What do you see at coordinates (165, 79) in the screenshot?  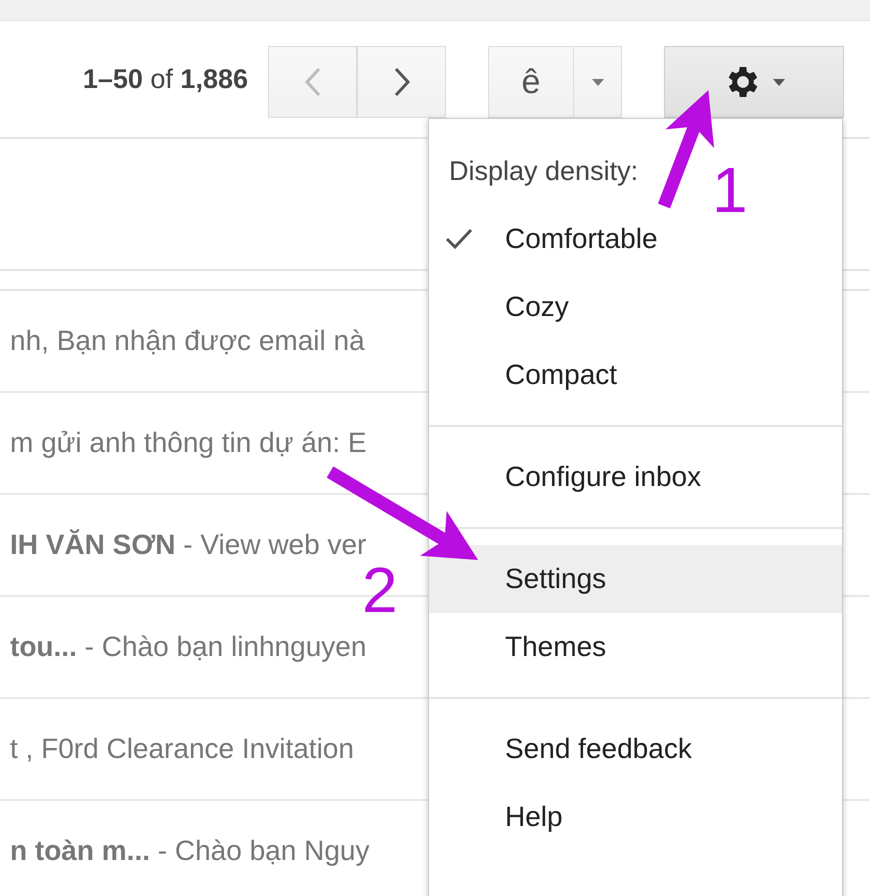 I see `page-counter: 1–50 of 1,886` at bounding box center [165, 79].